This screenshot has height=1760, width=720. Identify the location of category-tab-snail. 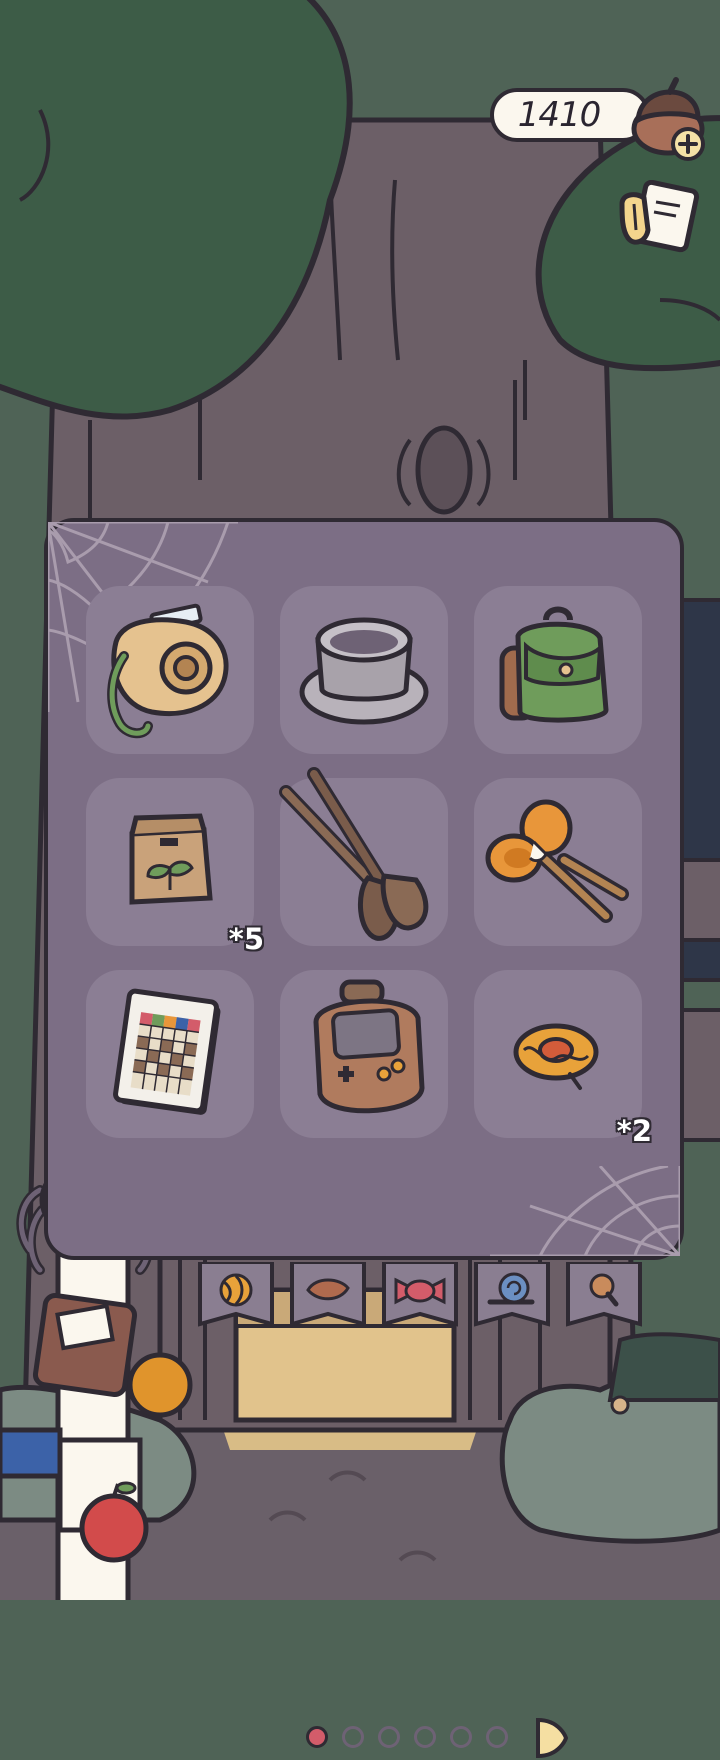
(512, 1298).